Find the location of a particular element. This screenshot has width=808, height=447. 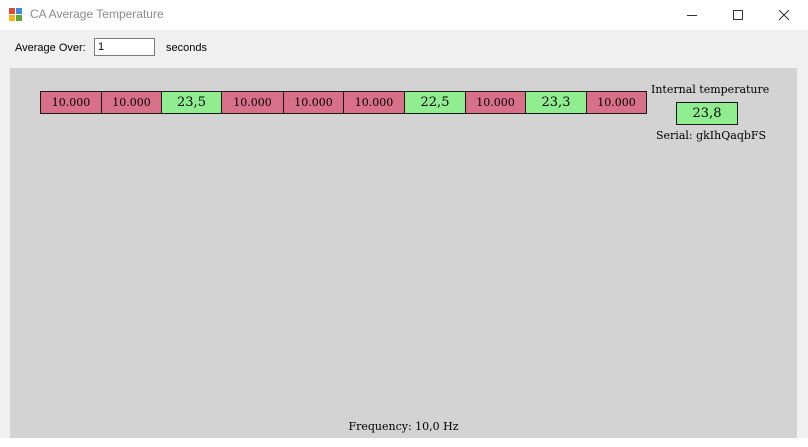

sensor-cell-9: 23,3 is located at coordinates (556, 102).